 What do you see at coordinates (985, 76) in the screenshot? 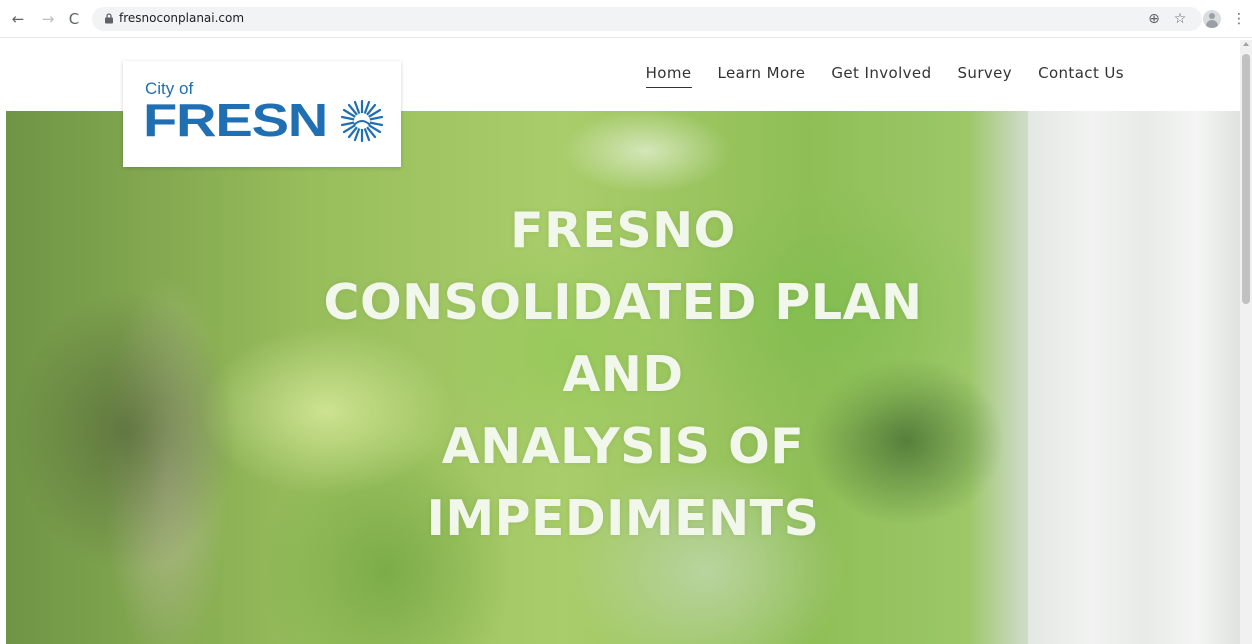
I see `nav-link-survey: Survey` at bounding box center [985, 76].